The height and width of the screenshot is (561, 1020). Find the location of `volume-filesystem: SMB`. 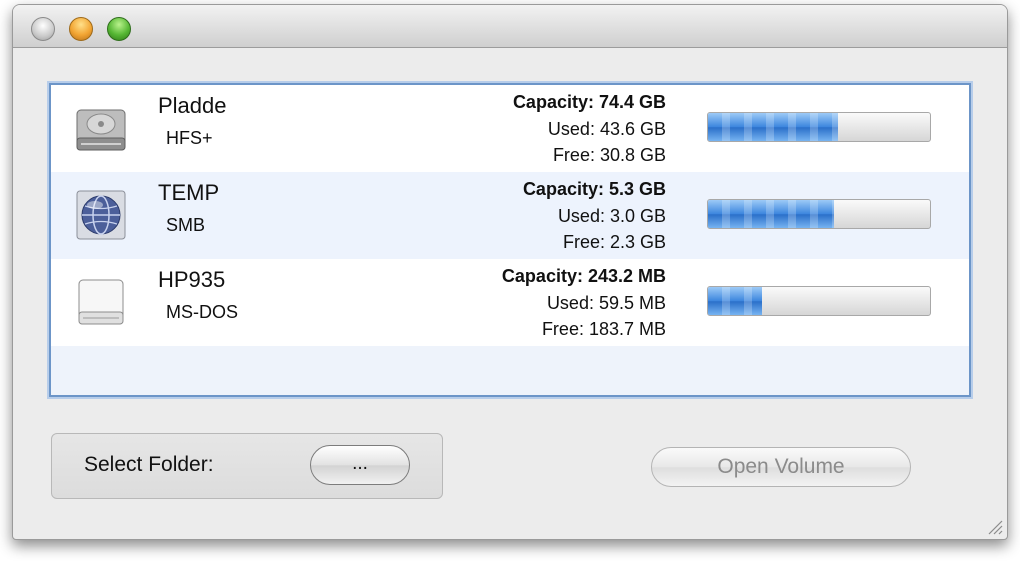

volume-filesystem: SMB is located at coordinates (186, 225).